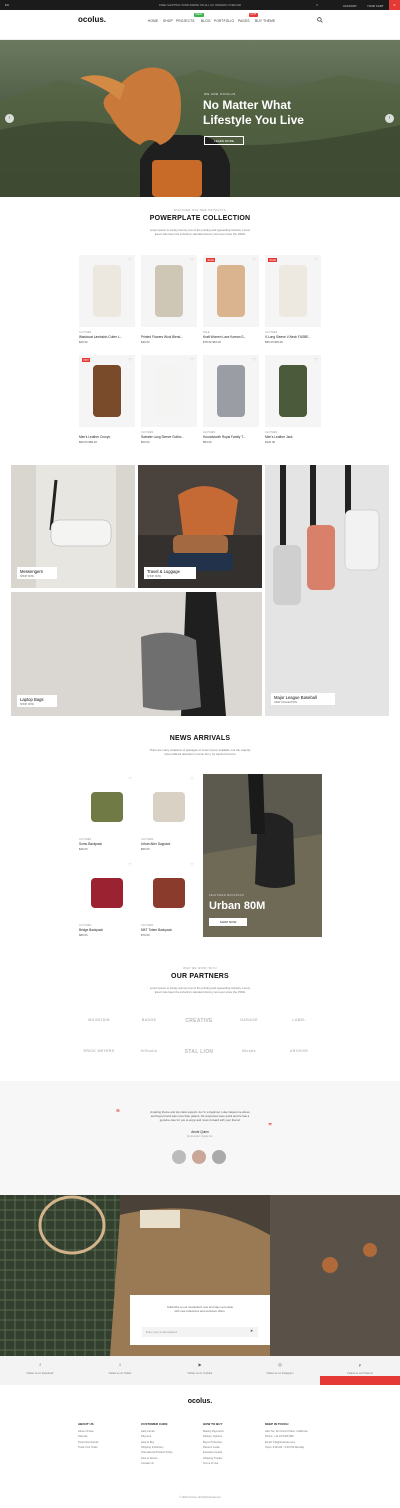 This screenshot has width=400, height=1508. Describe the element at coordinates (299, 1051) in the screenshot. I see `partner-logo: ARCHIVE` at that location.